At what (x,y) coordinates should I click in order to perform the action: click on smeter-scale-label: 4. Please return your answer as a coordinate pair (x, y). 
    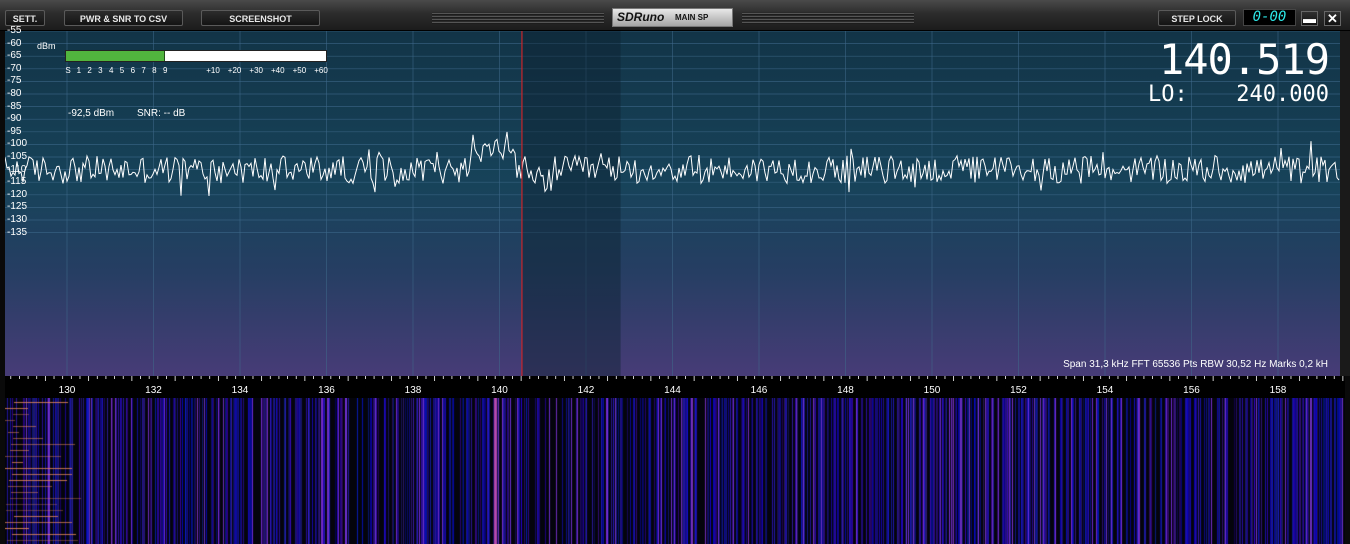
    Looking at the image, I should click on (111, 70).